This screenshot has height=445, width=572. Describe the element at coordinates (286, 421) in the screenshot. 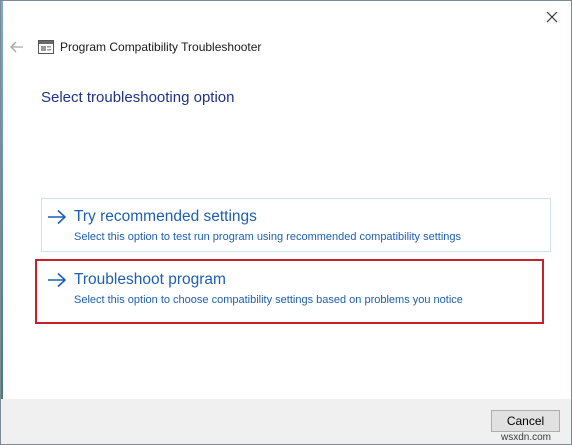

I see `footer-bar` at that location.